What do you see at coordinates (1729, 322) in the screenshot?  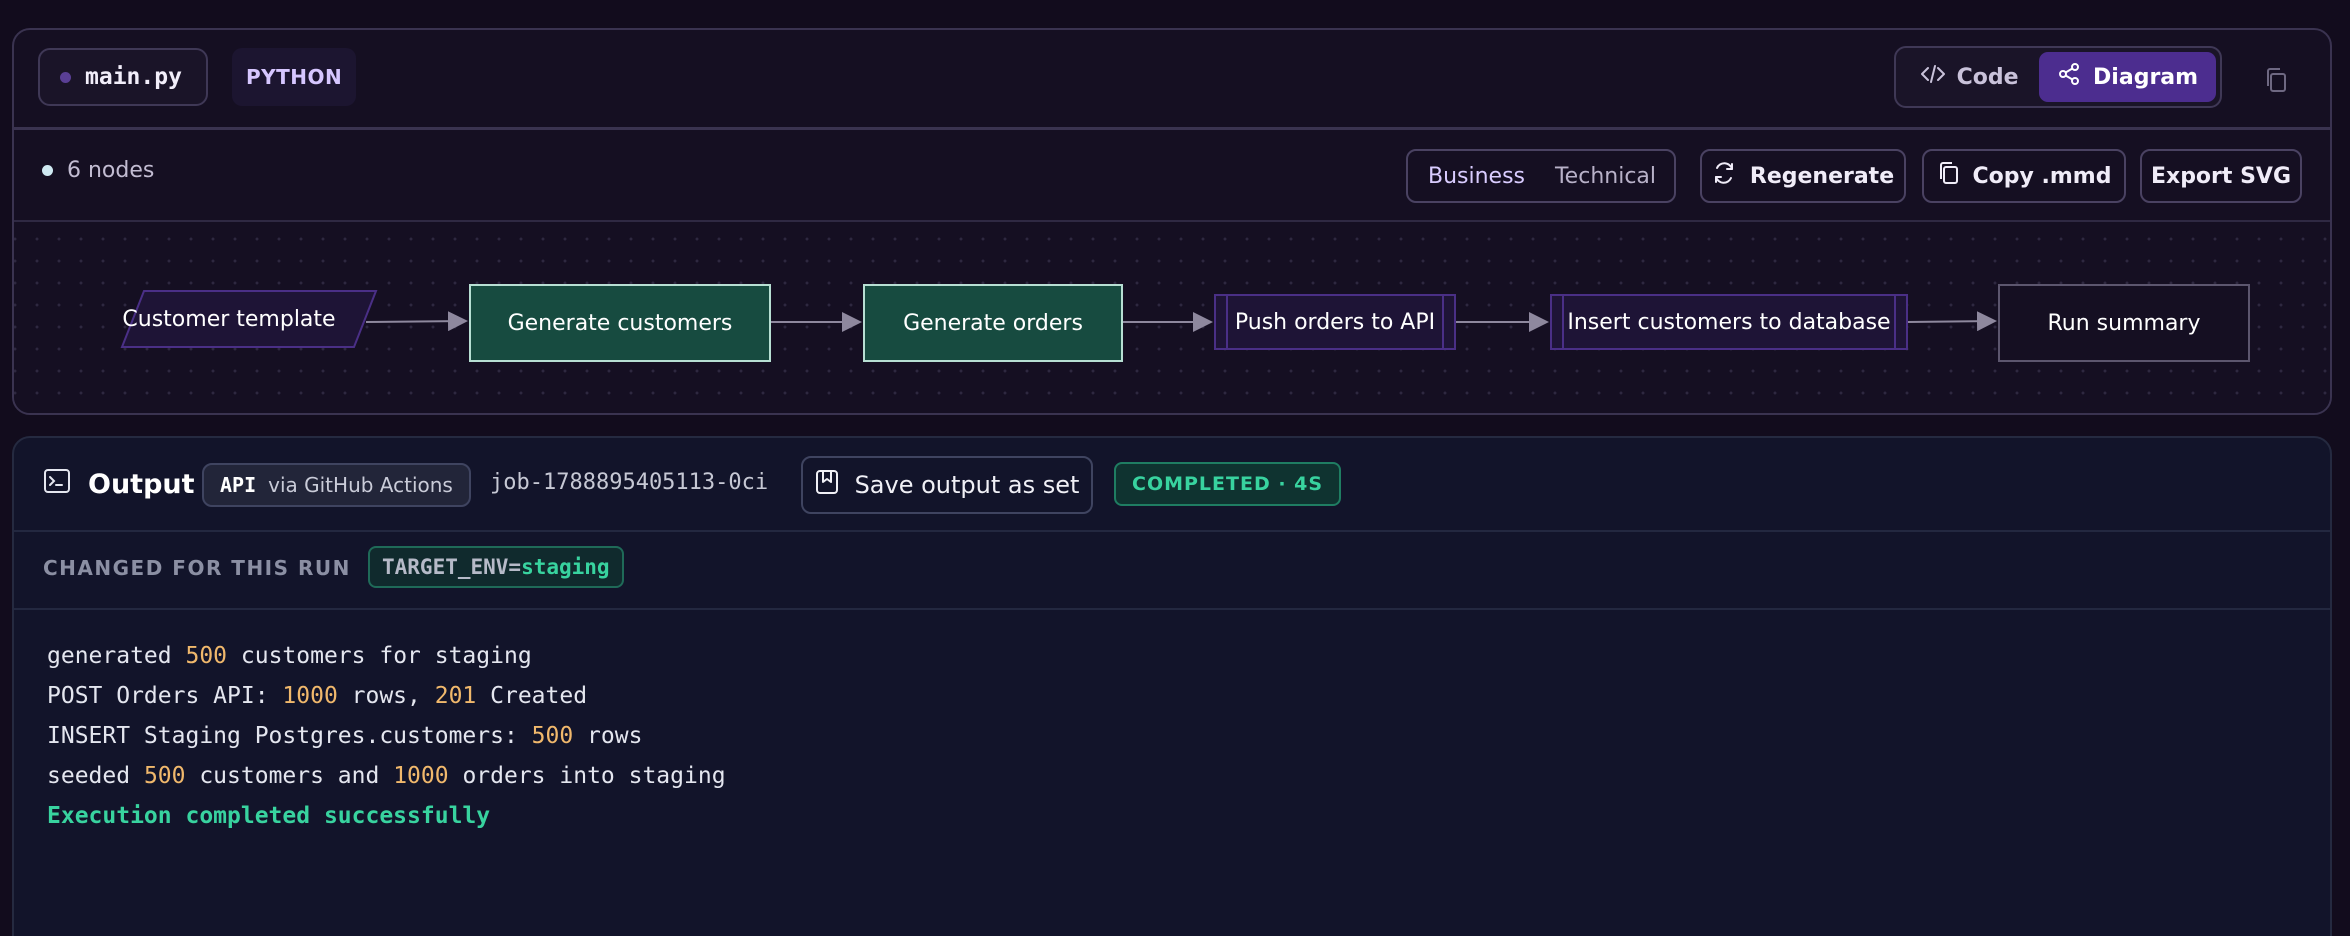 I see `node-insert-customers: Insert customers to database` at bounding box center [1729, 322].